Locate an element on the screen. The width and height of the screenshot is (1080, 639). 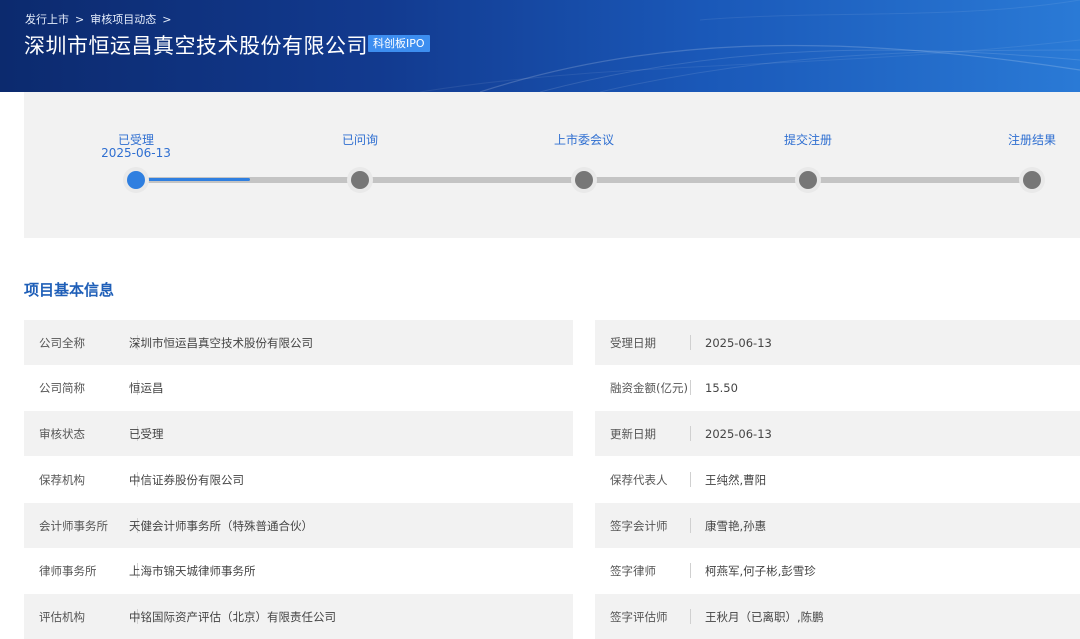
info-key: 签字评估师 is located at coordinates (639, 616).